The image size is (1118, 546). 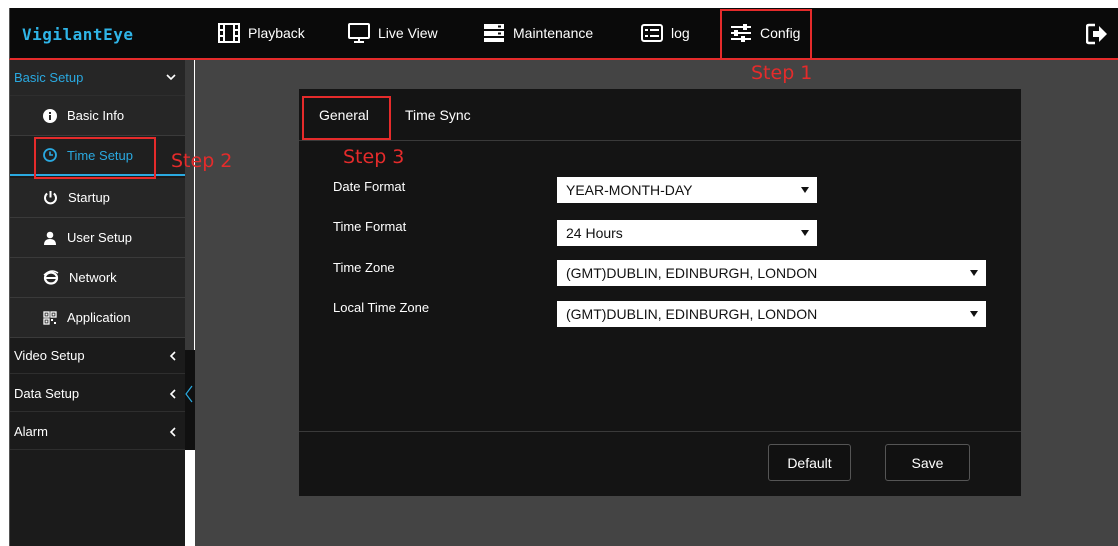 What do you see at coordinates (680, 33) in the screenshot?
I see `nav-log-label: log` at bounding box center [680, 33].